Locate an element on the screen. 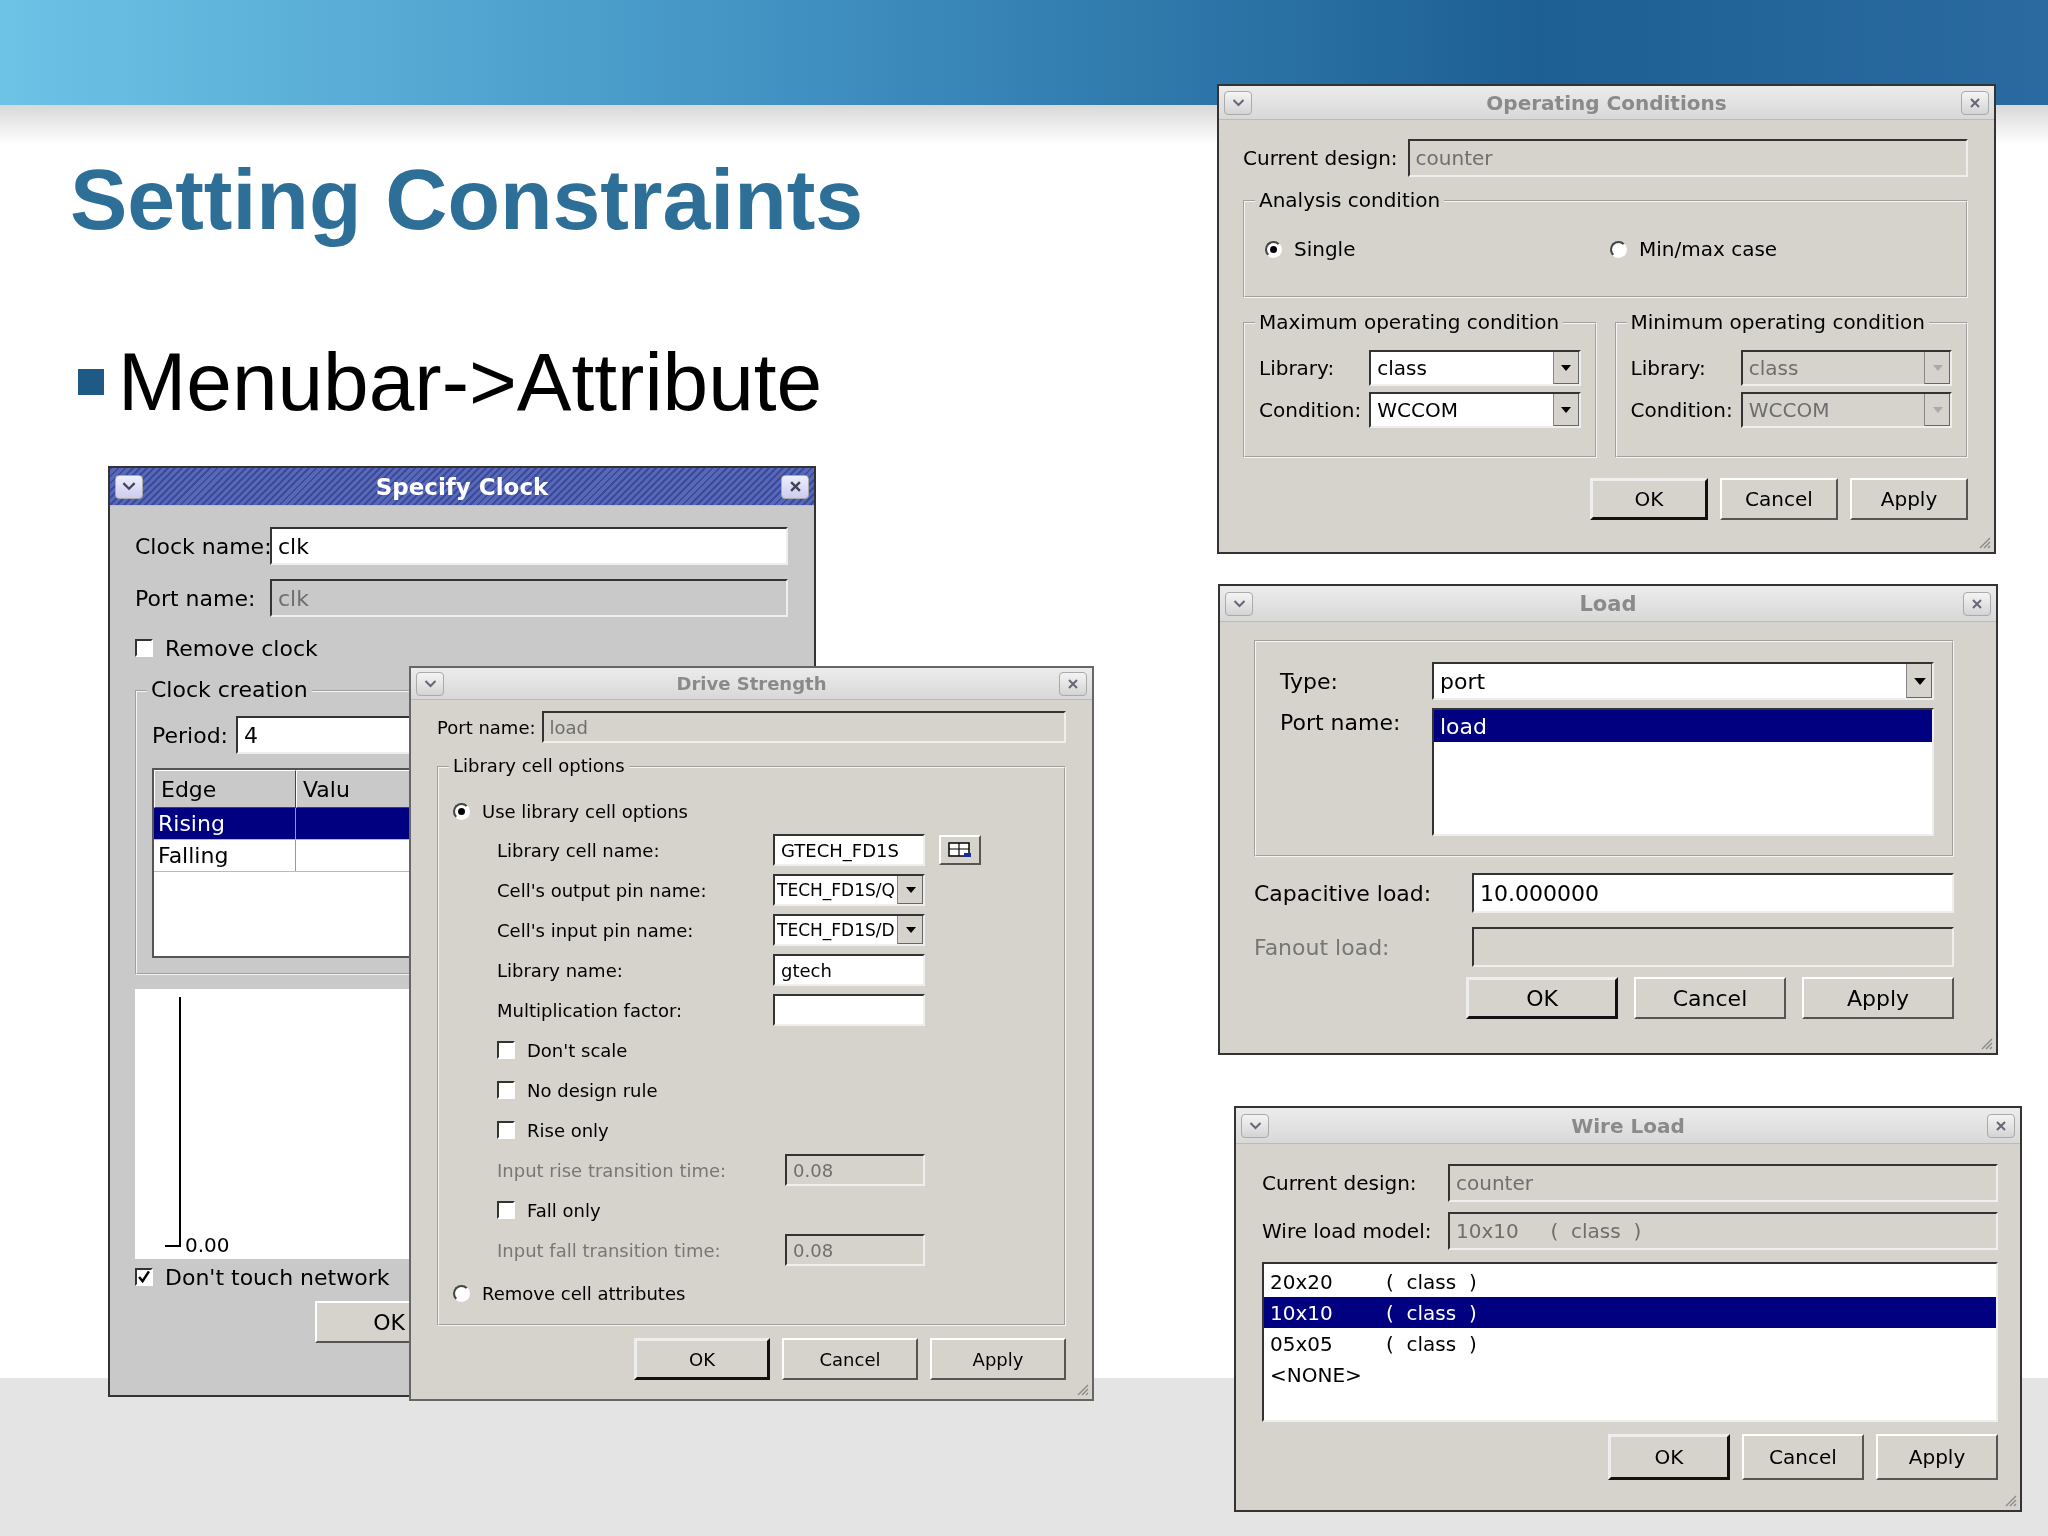 Image resolution: width=2048 pixels, height=1536 pixels. model-name: 05x05 is located at coordinates (1302, 1343).